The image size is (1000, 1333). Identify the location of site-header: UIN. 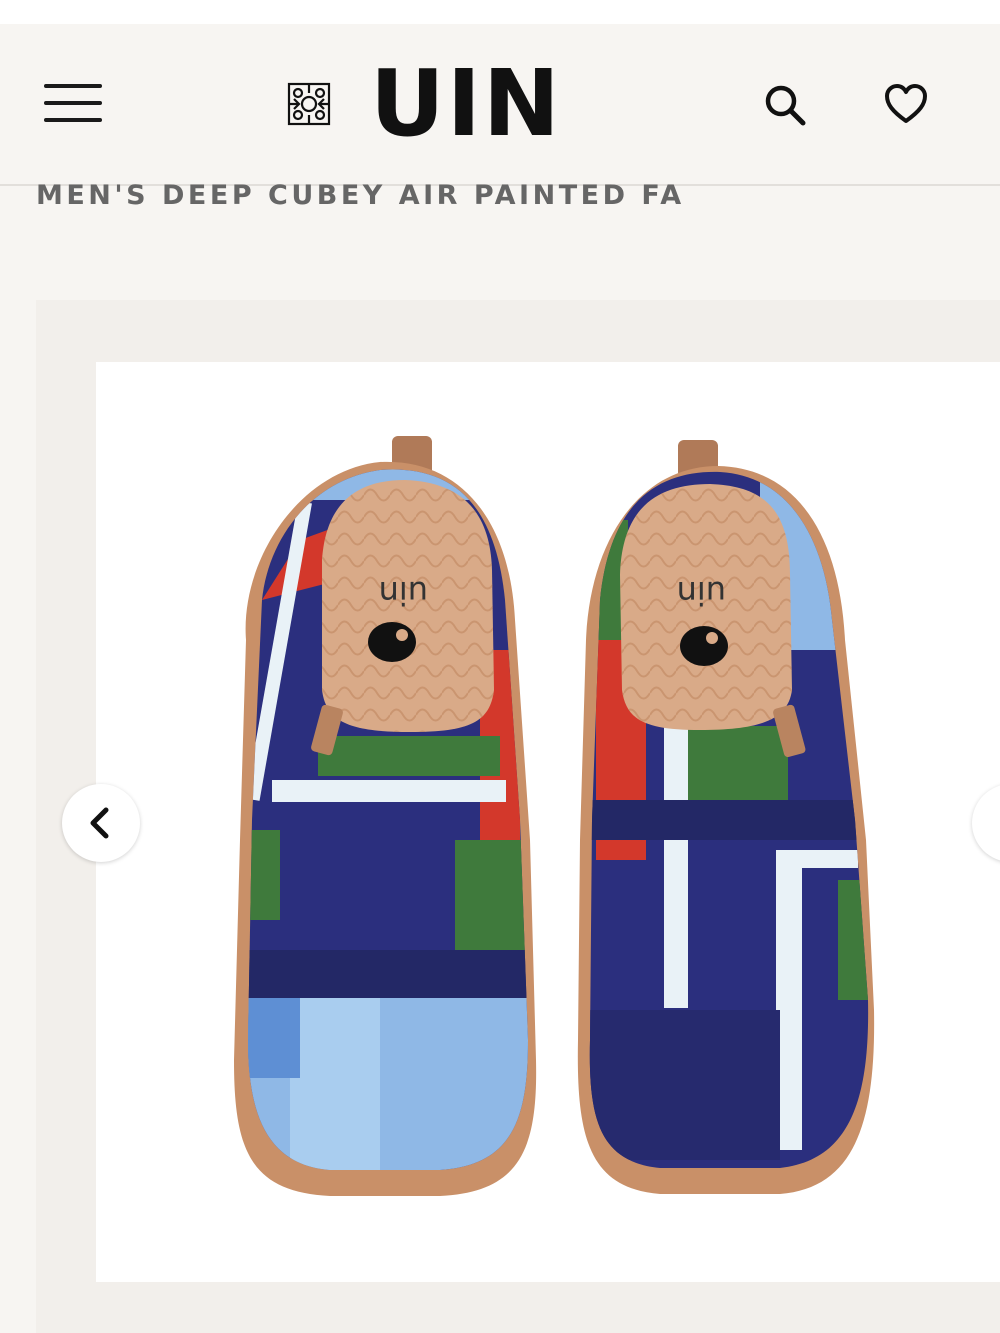
(500, 105).